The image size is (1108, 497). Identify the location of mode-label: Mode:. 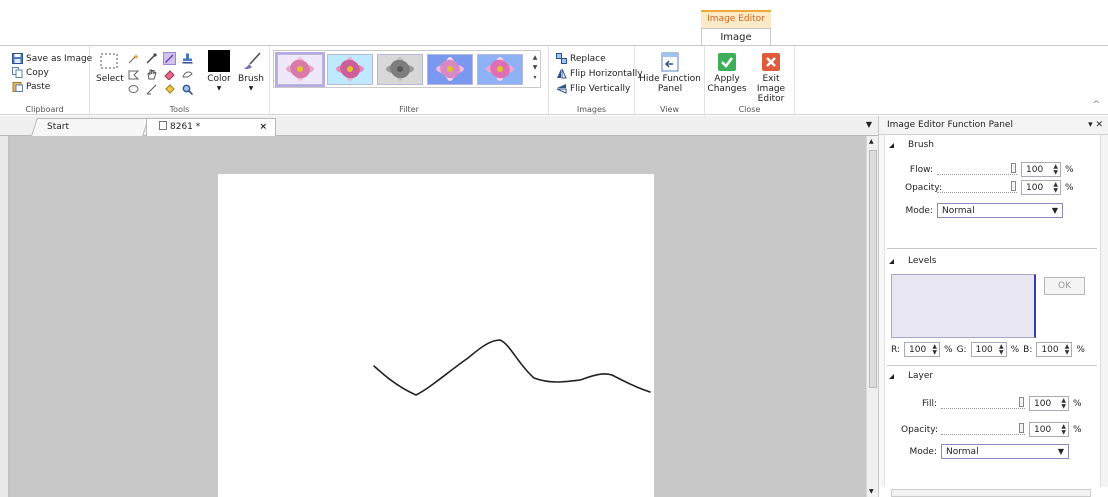
(919, 210).